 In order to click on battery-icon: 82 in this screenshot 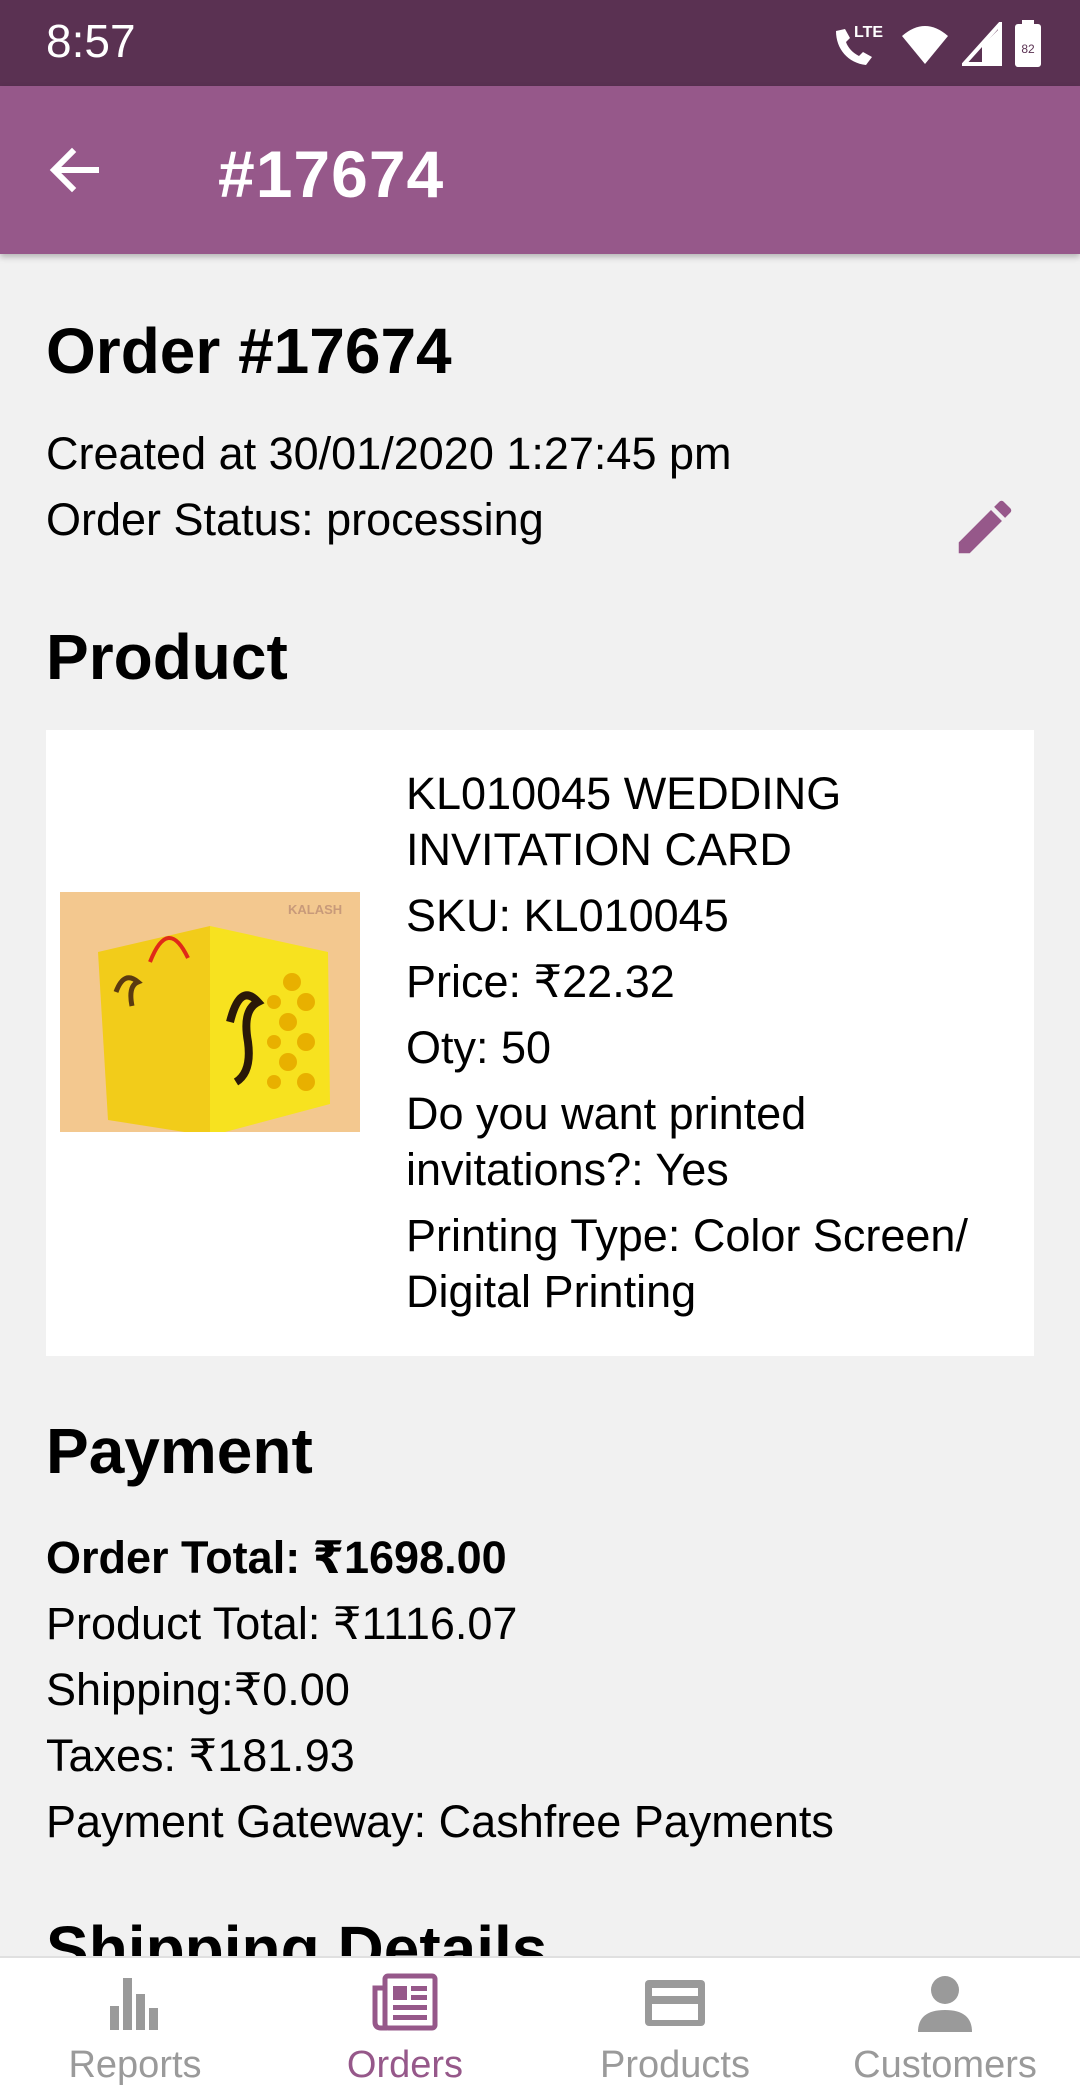, I will do `click(1028, 43)`.